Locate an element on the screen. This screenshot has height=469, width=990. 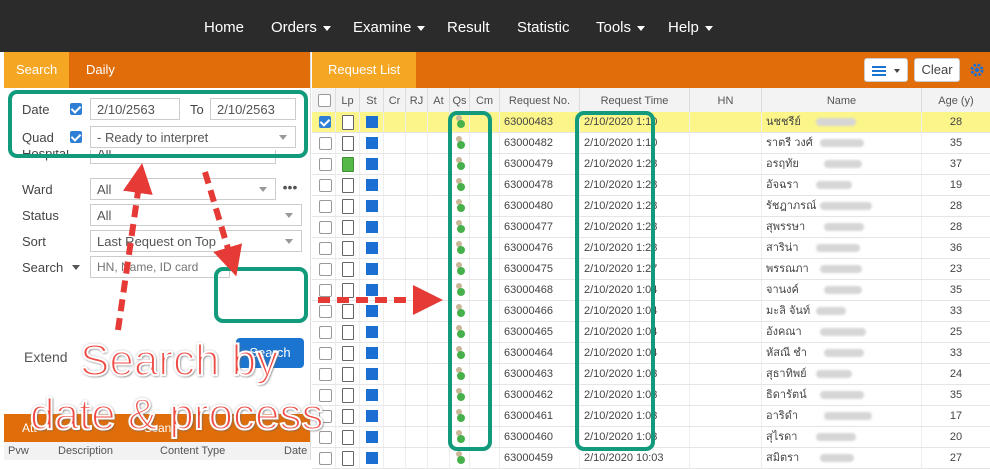
search-type-label: Search is located at coordinates (42, 267).